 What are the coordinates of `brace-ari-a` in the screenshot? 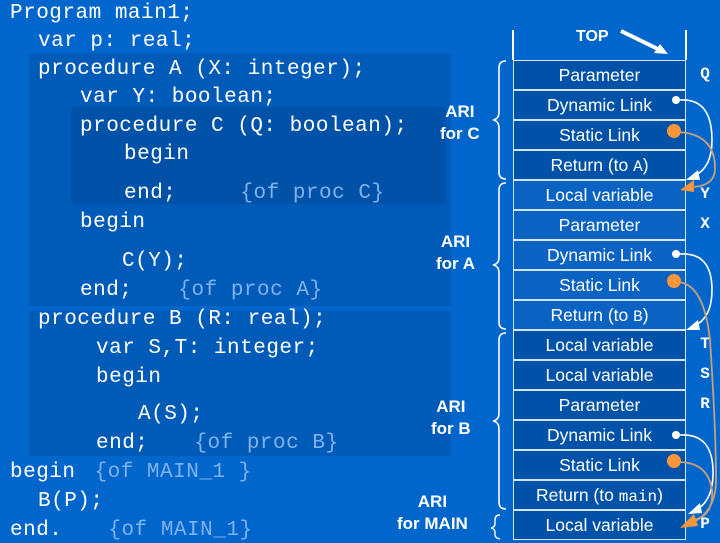 It's located at (499, 256).